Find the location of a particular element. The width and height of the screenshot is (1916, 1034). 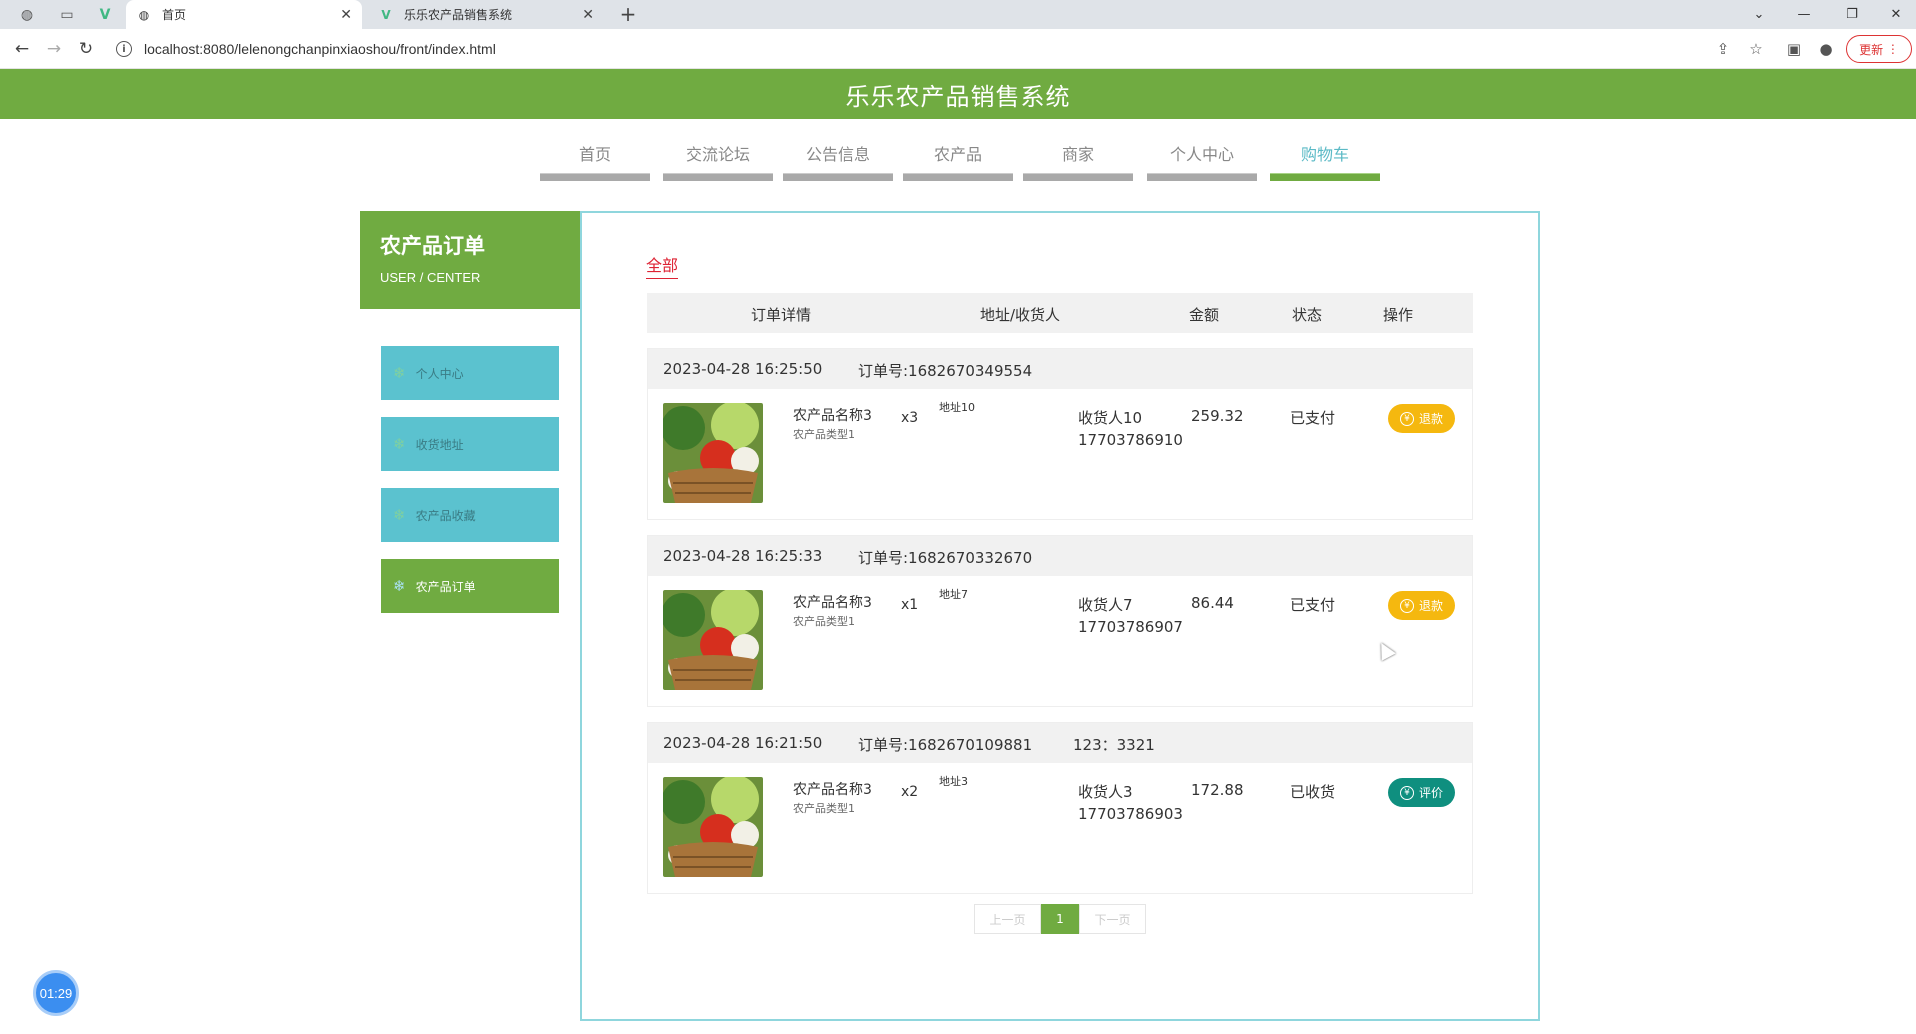

receiver: 收货人7 is located at coordinates (1105, 605).